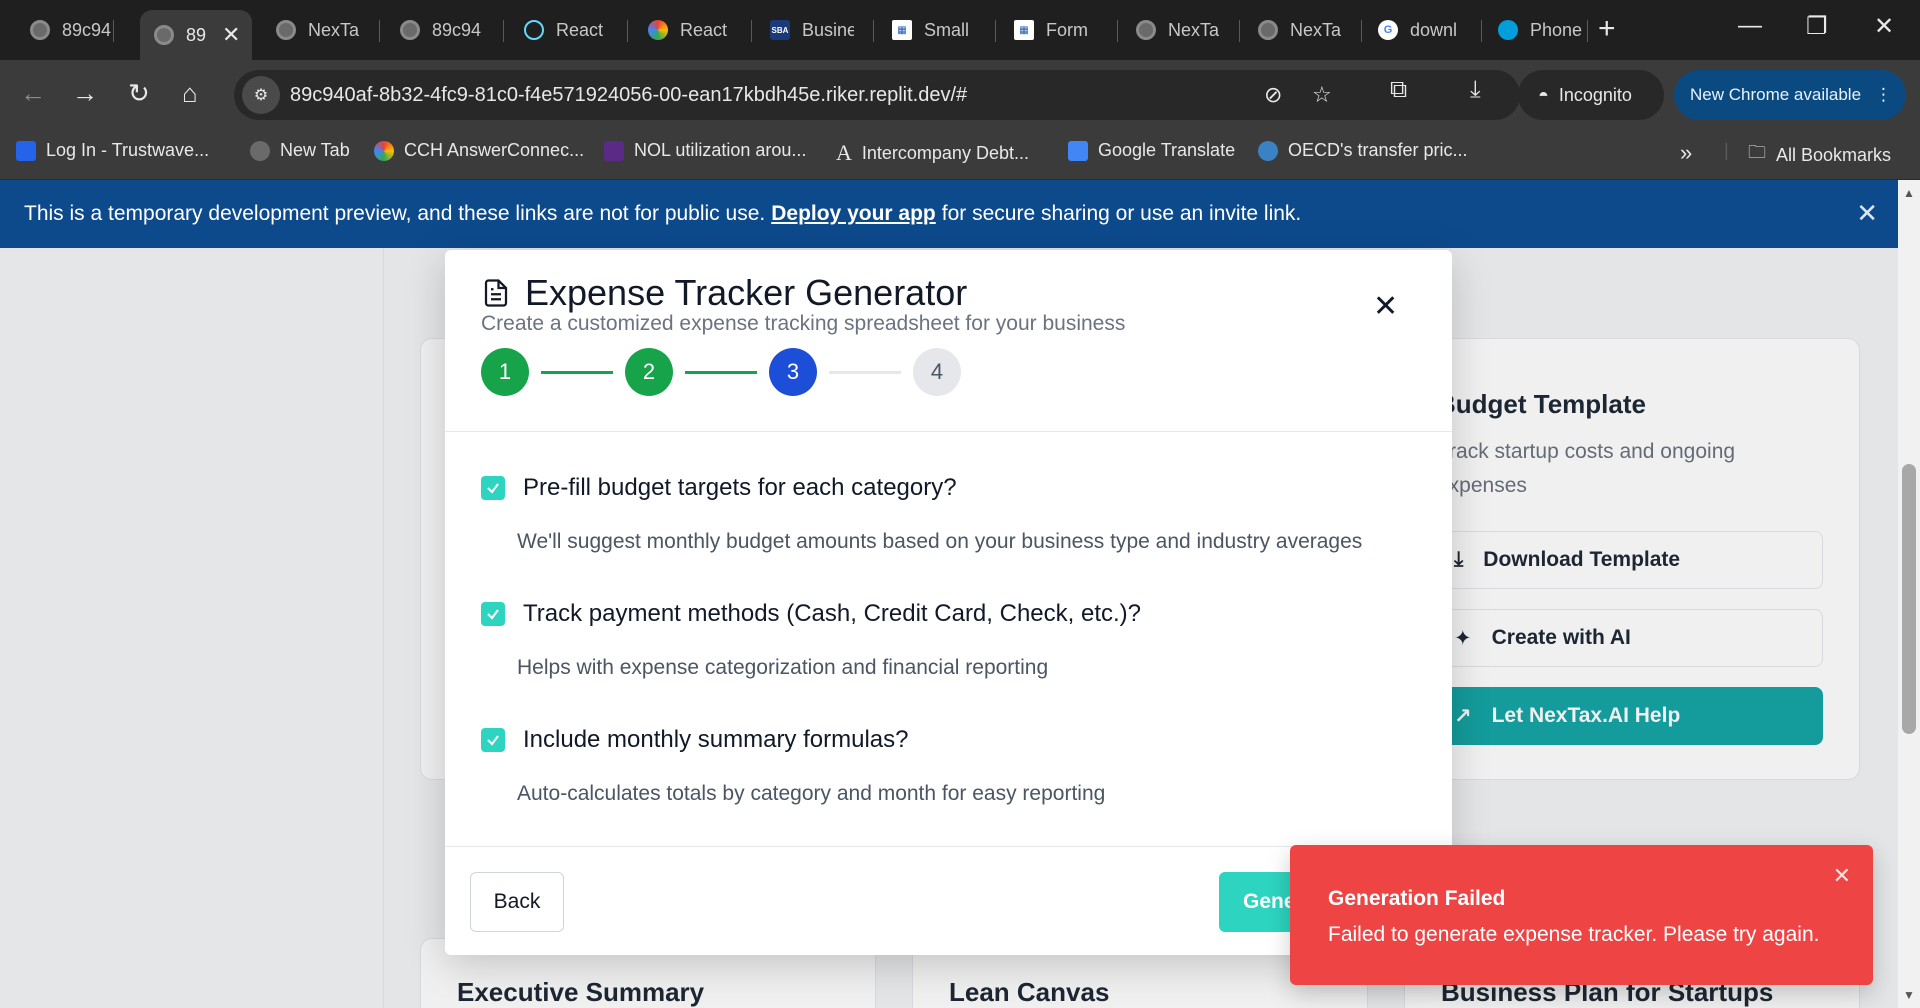 Image resolution: width=1920 pixels, height=1008 pixels. What do you see at coordinates (1543, 94) in the screenshot?
I see `incognito-icon: ◓` at bounding box center [1543, 94].